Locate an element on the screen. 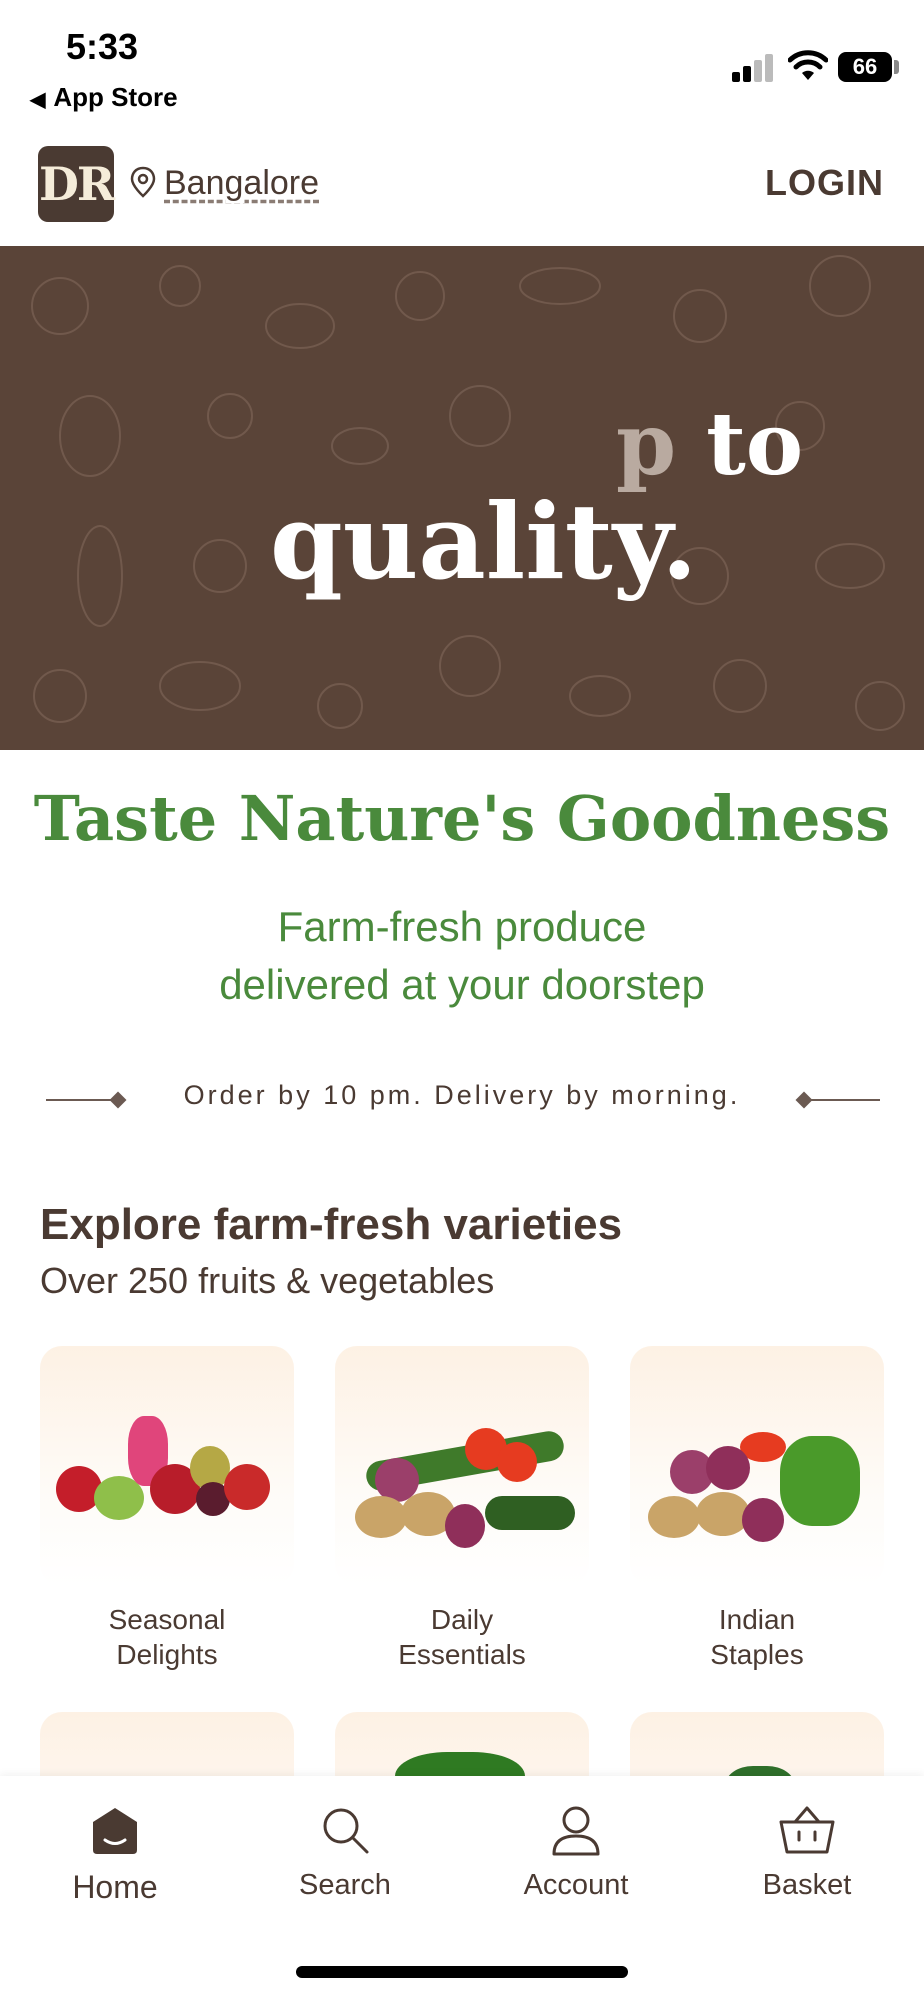  search-icon is located at coordinates (346, 1831).